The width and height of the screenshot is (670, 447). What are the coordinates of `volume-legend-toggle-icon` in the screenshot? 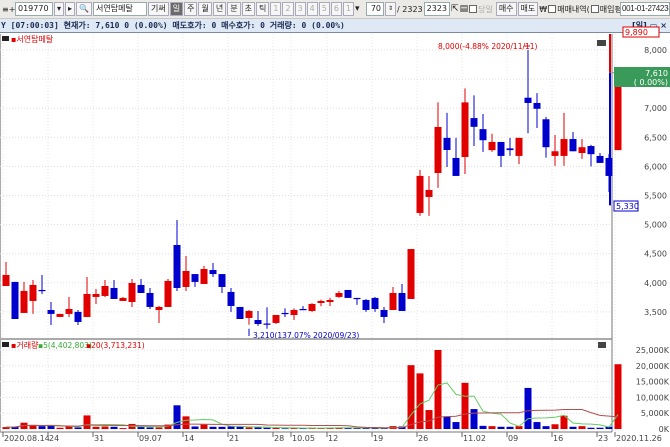 It's located at (5, 344).